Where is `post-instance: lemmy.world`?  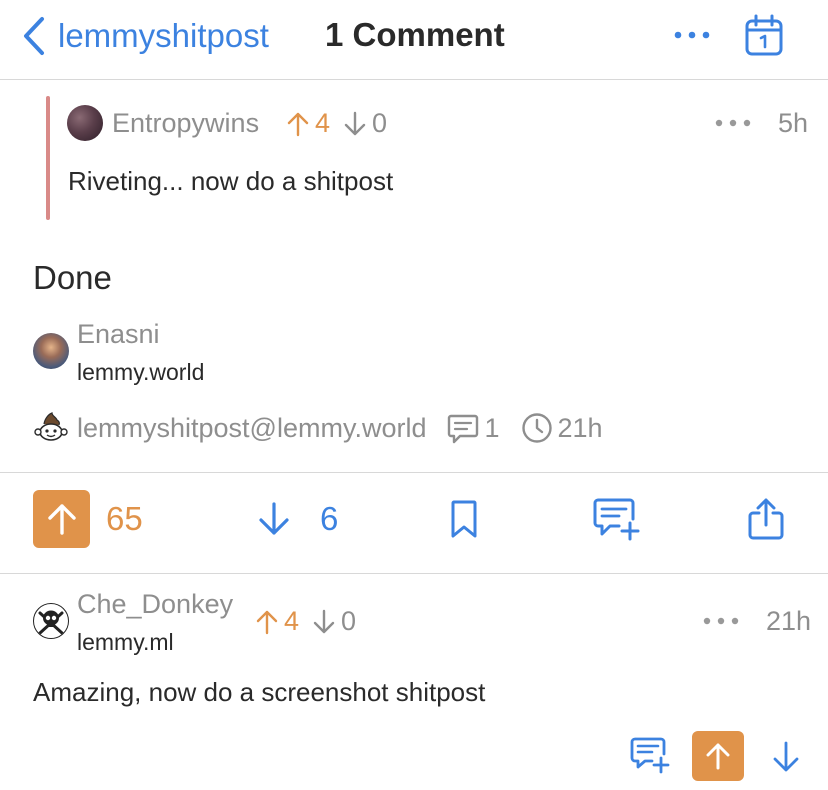 post-instance: lemmy.world is located at coordinates (141, 372).